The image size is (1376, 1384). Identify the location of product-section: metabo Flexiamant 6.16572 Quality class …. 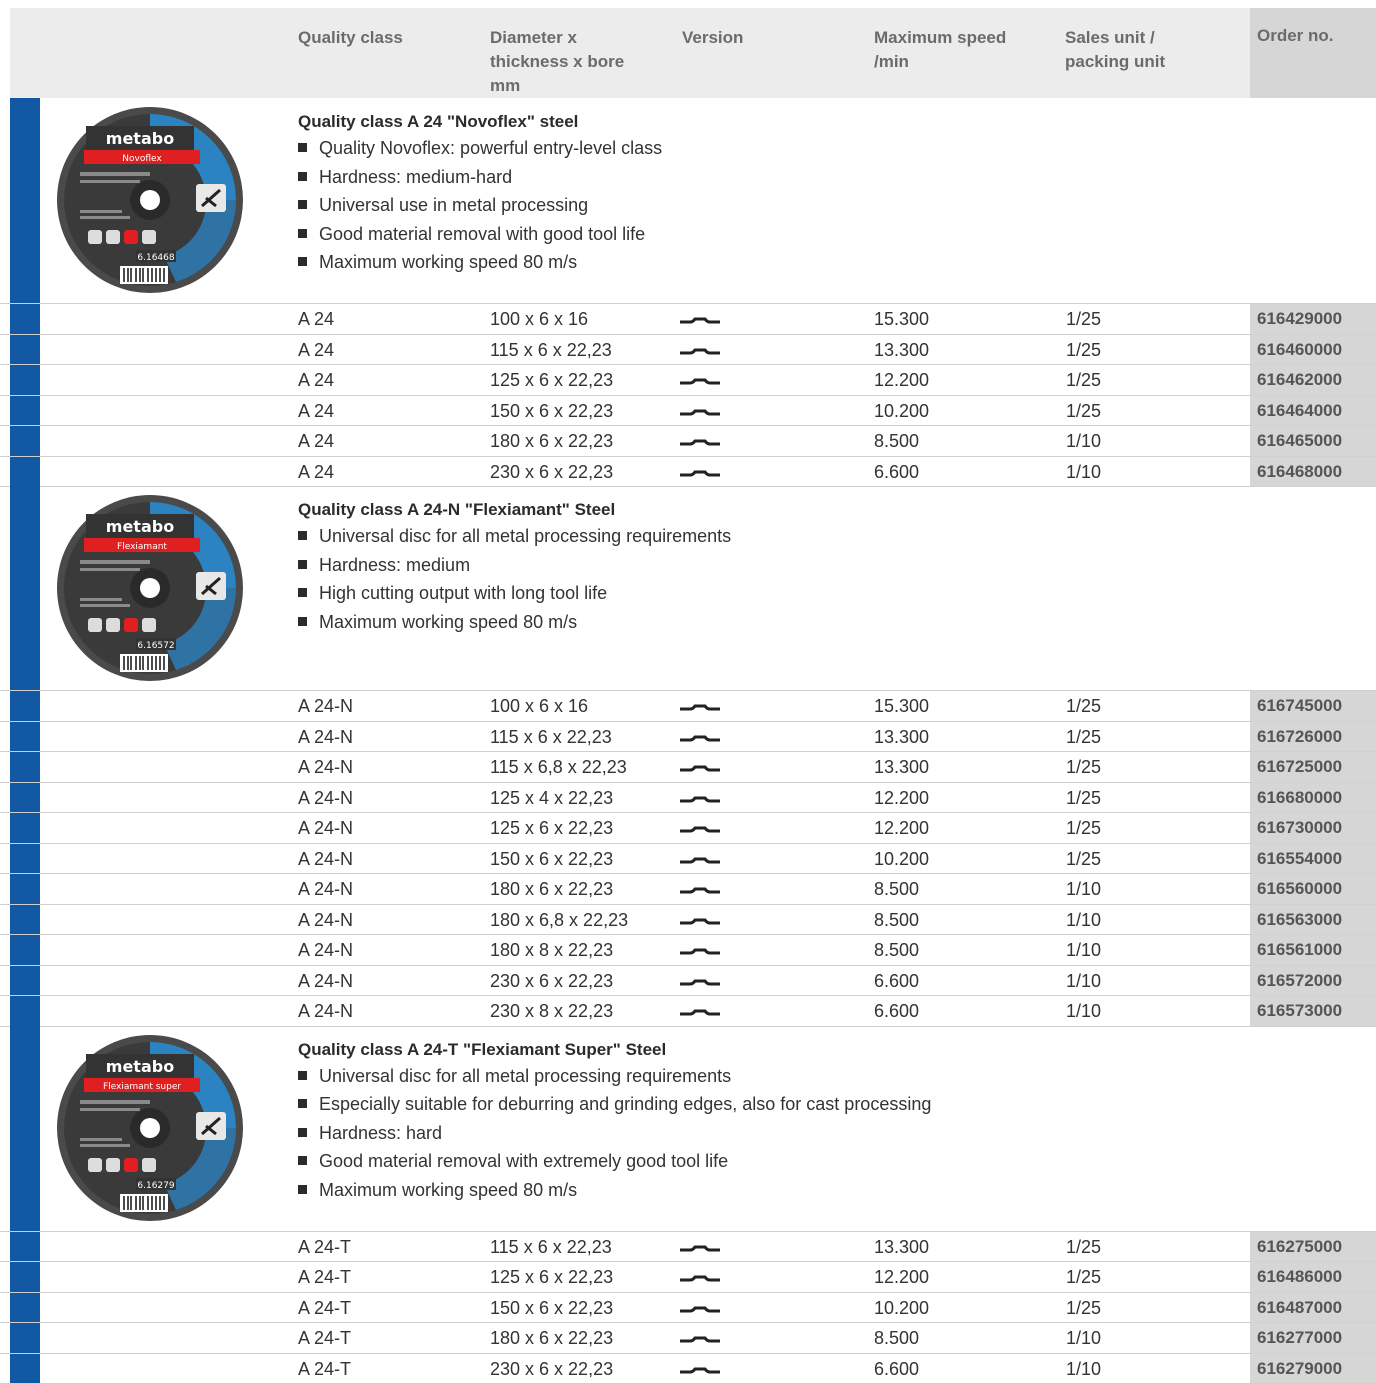
(688, 588).